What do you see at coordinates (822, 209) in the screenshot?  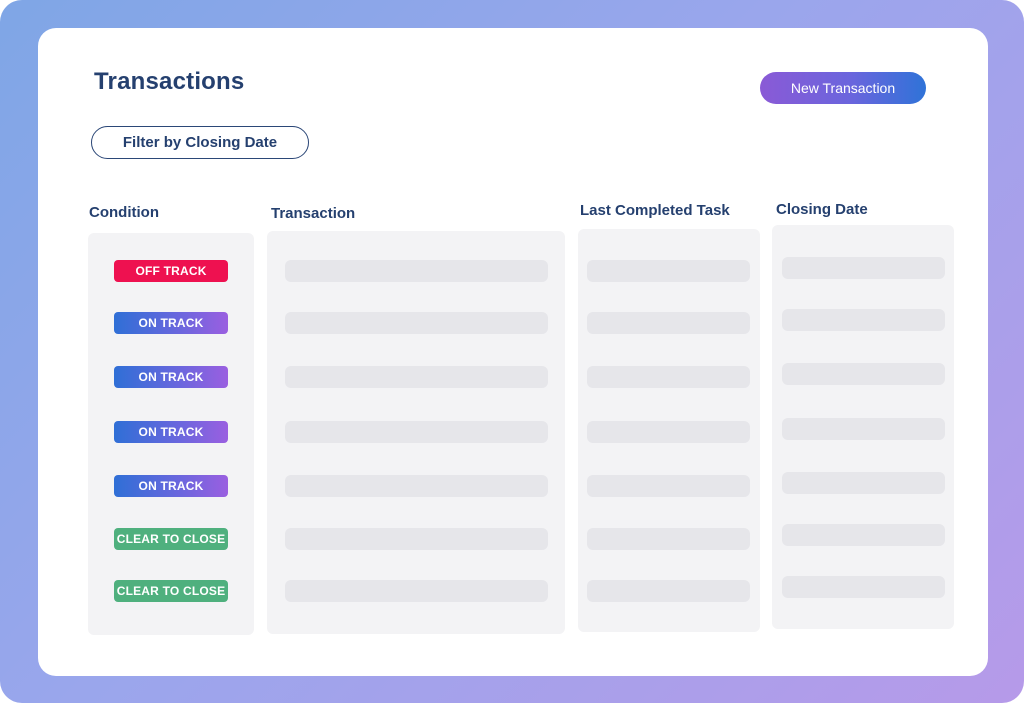 I see `column-header-closing-date: Closing Date` at bounding box center [822, 209].